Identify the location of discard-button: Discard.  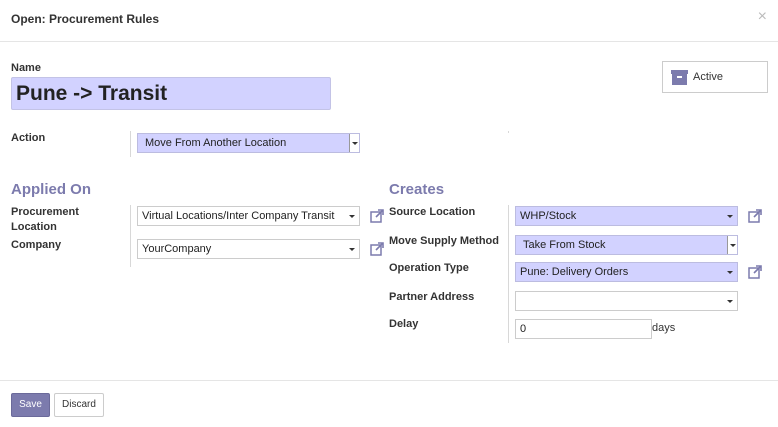
(79, 405).